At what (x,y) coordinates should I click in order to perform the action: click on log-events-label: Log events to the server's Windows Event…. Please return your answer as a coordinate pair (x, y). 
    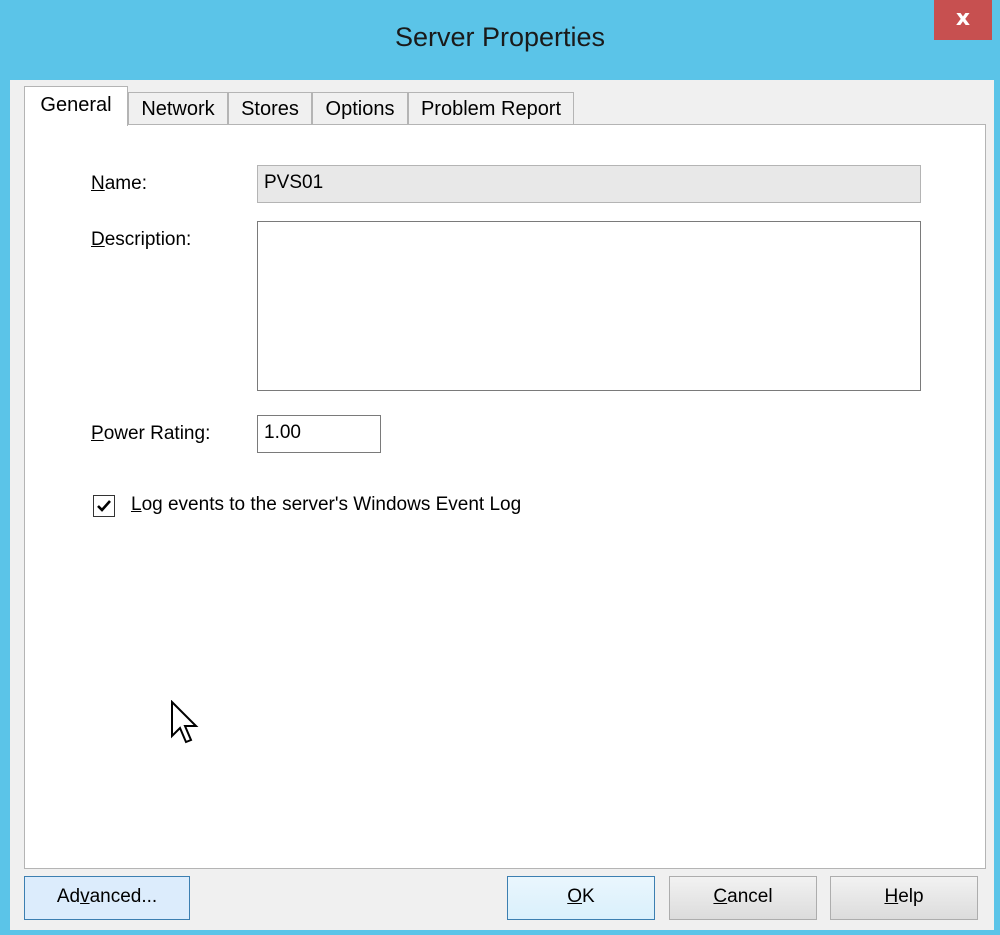
    Looking at the image, I should click on (326, 505).